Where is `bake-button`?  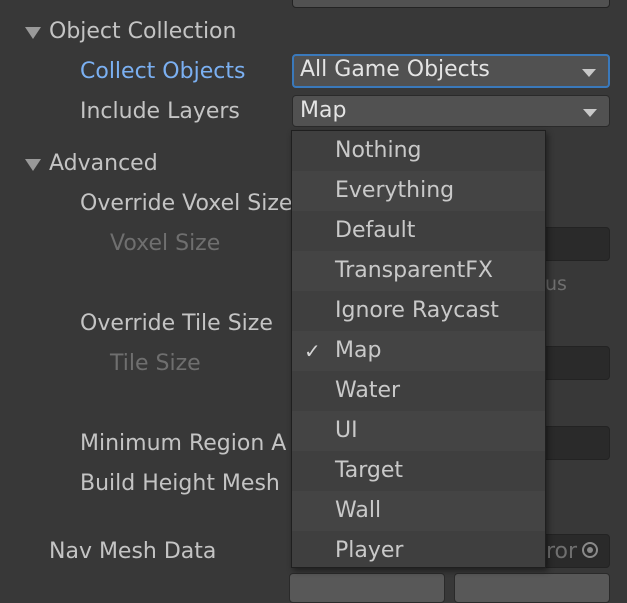
bake-button is located at coordinates (532, 588).